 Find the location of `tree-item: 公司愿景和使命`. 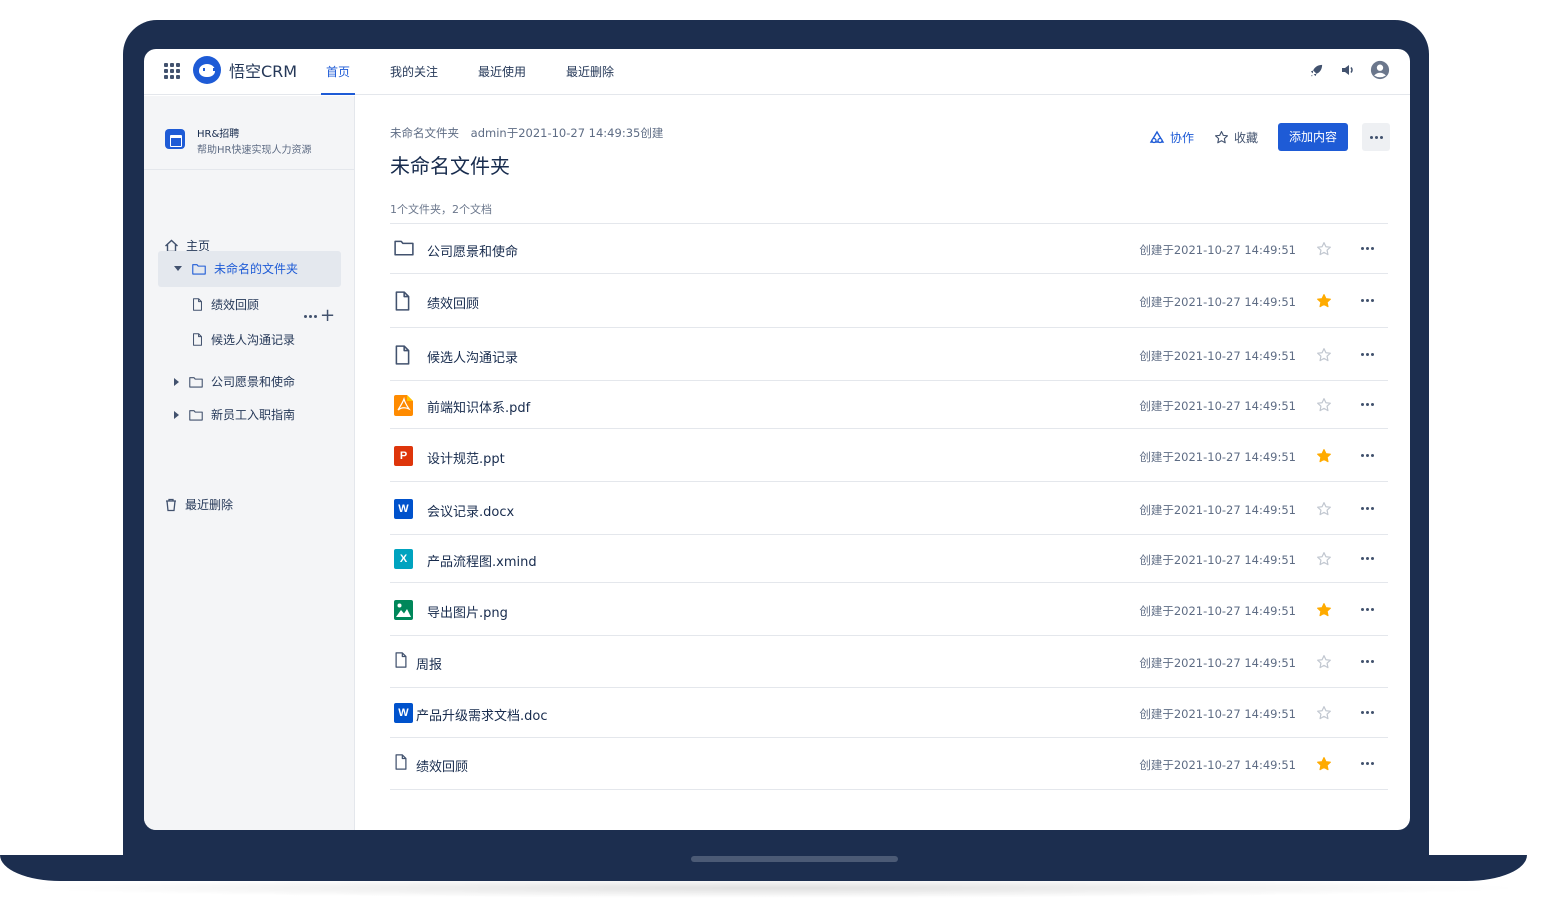

tree-item: 公司愿景和使命 is located at coordinates (234, 381).